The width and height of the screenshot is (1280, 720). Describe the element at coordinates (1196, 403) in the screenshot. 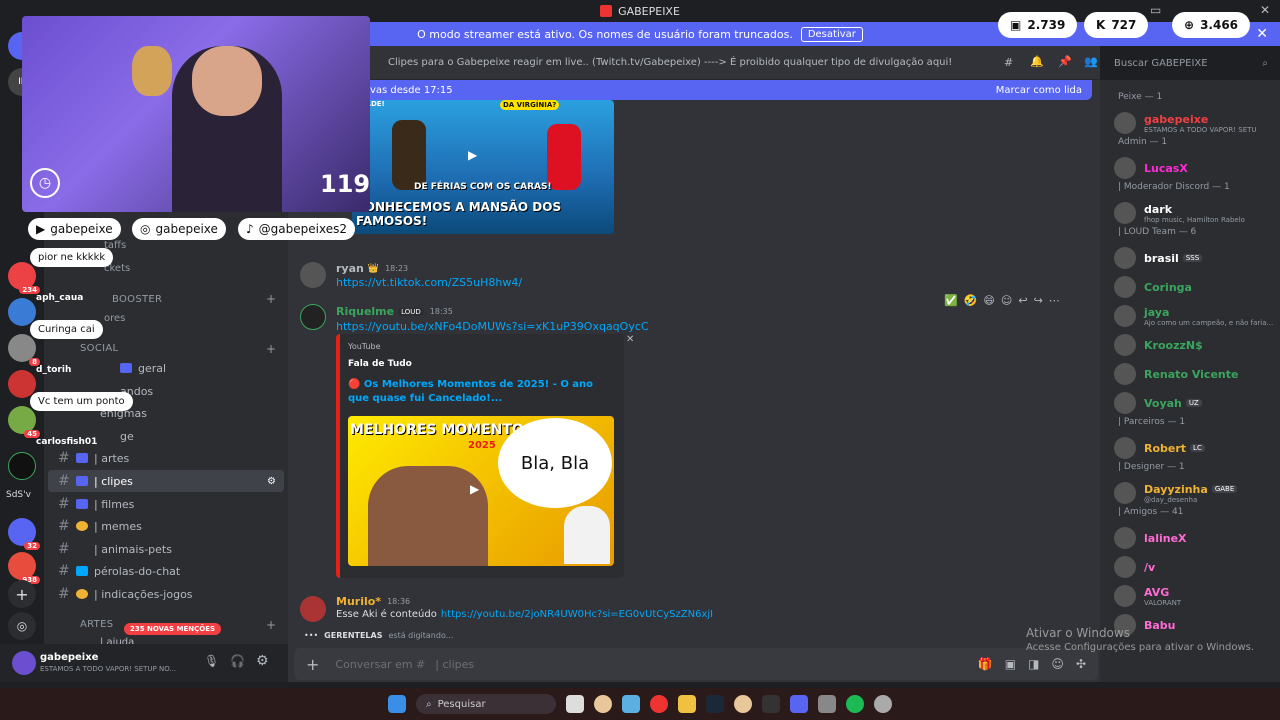

I see `member-item: Voyah UZ` at that location.